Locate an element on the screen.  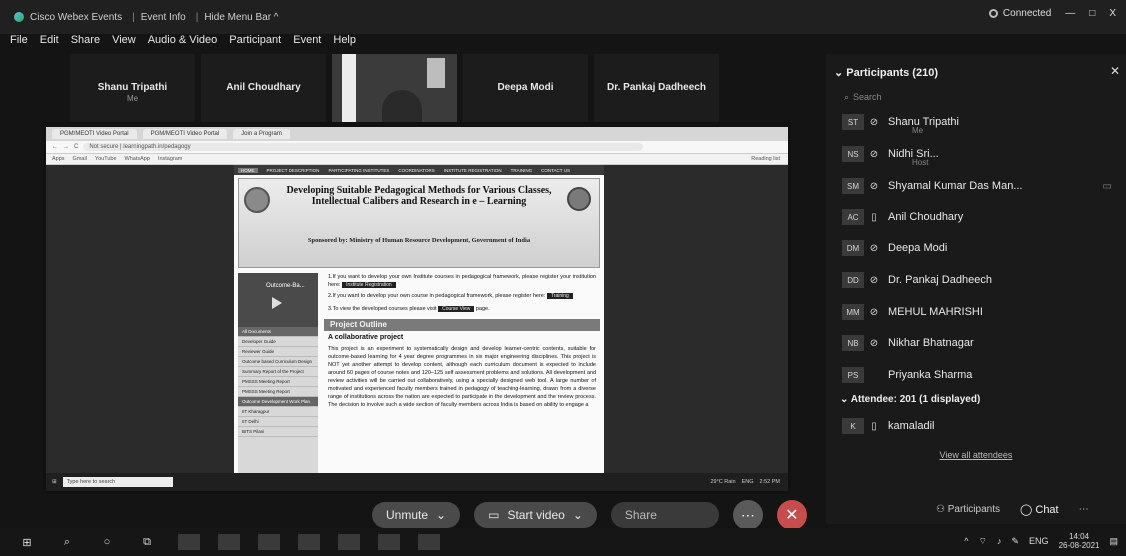
leave-button: ✕ is located at coordinates (791, 515).